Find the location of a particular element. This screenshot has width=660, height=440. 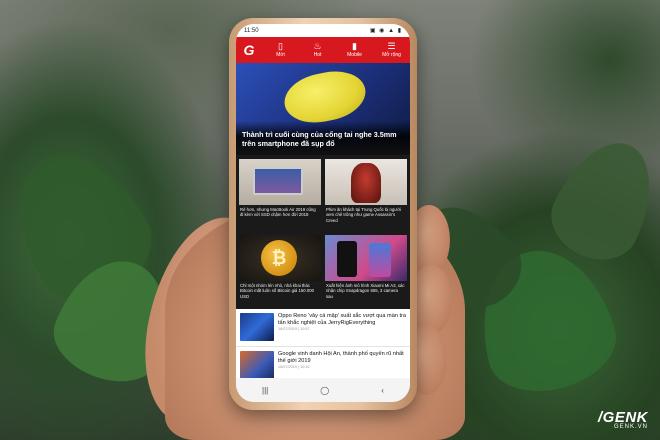

tab-mobile: ▮ Mobile is located at coordinates (354, 50).